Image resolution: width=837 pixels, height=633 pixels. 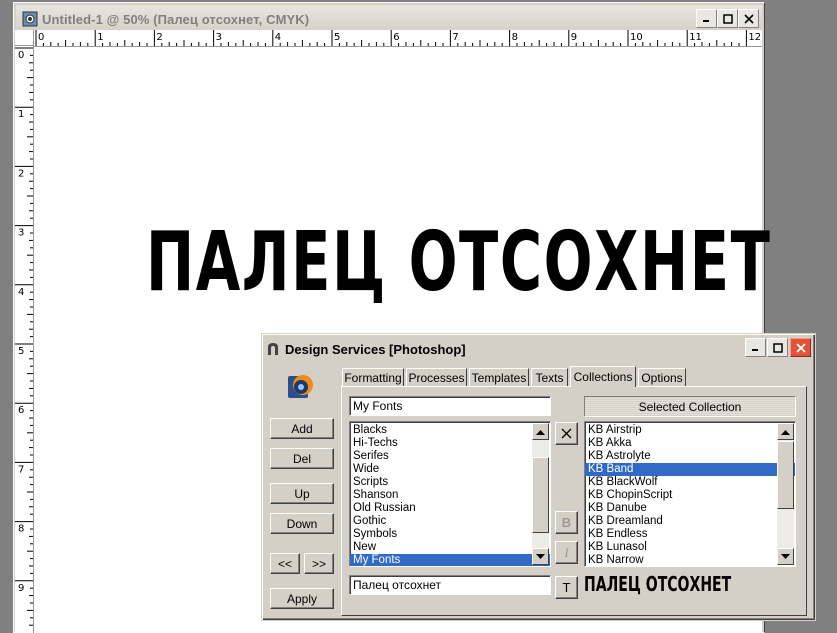 I want to click on font-list-item: KB Airstrip, so click(x=690, y=430).